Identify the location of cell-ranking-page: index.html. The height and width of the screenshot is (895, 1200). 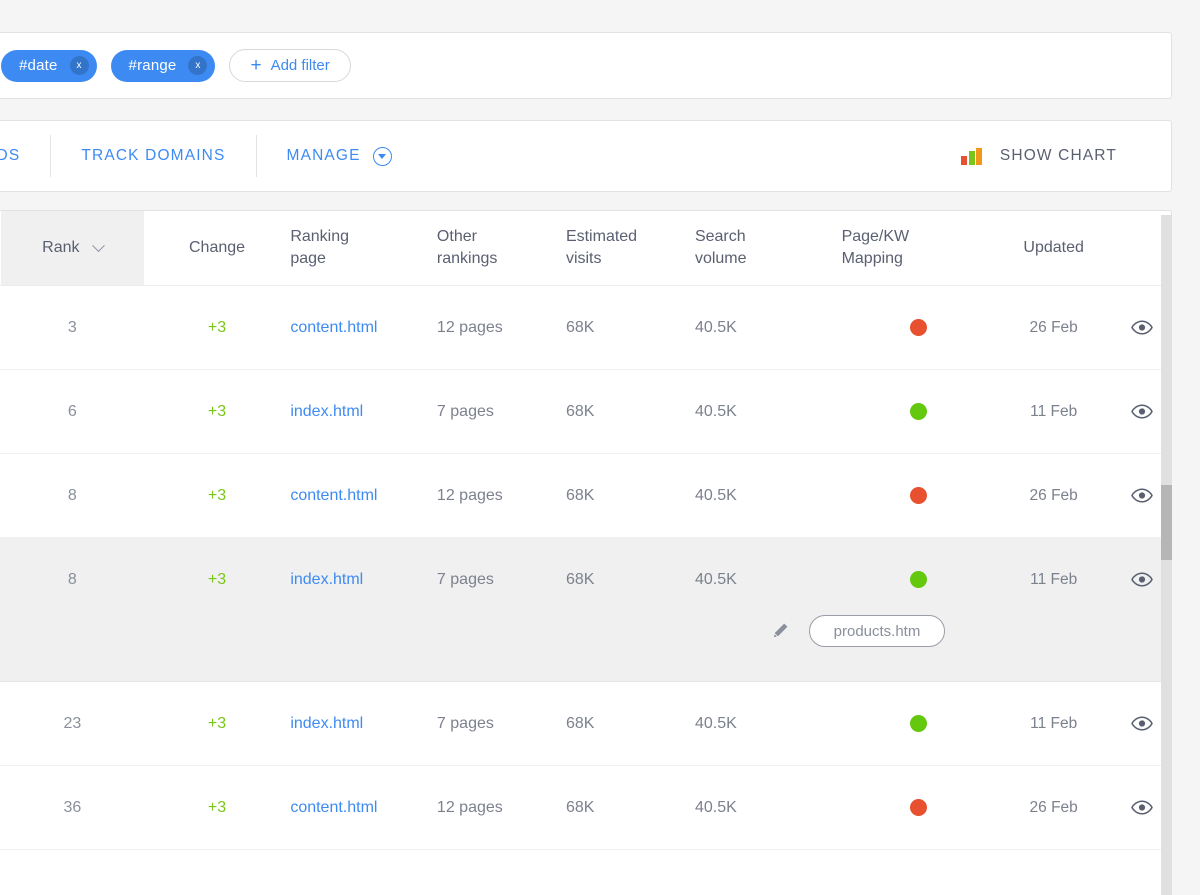
(363, 723).